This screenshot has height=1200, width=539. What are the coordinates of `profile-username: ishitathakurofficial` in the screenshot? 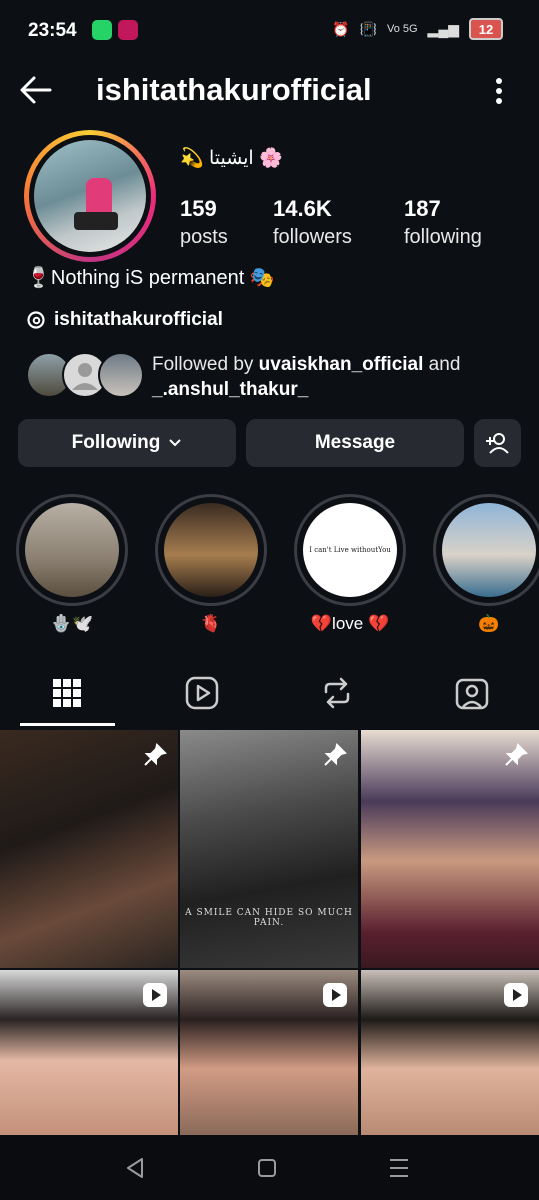 It's located at (234, 89).